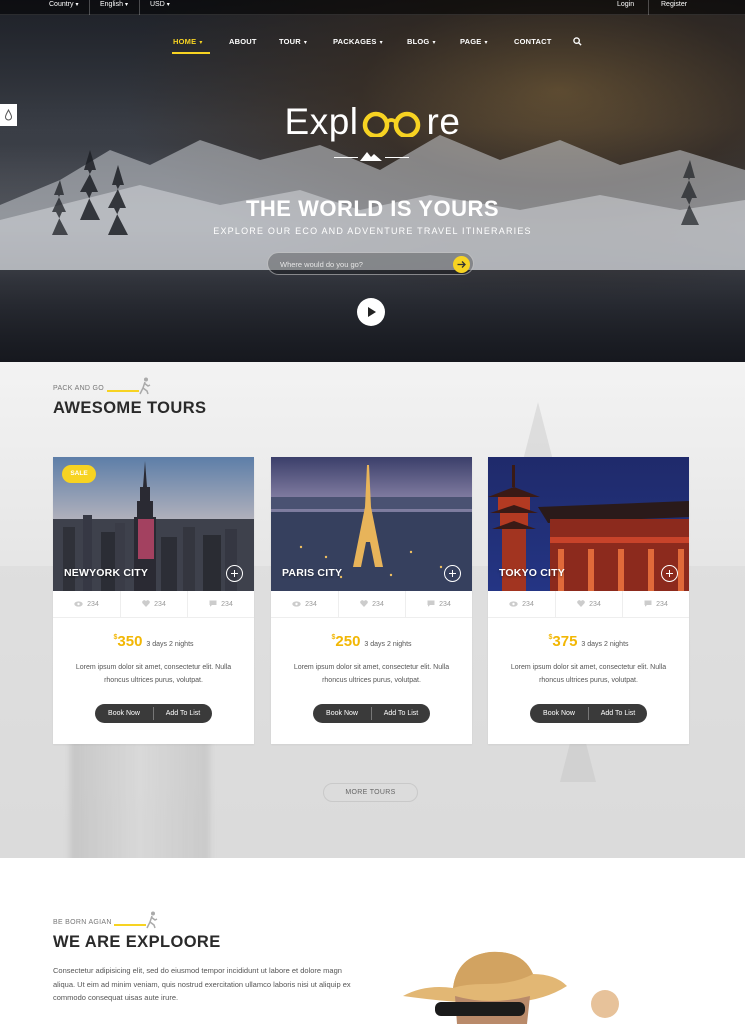 The height and width of the screenshot is (1024, 745). Describe the element at coordinates (371, 312) in the screenshot. I see `play-video-button` at that location.